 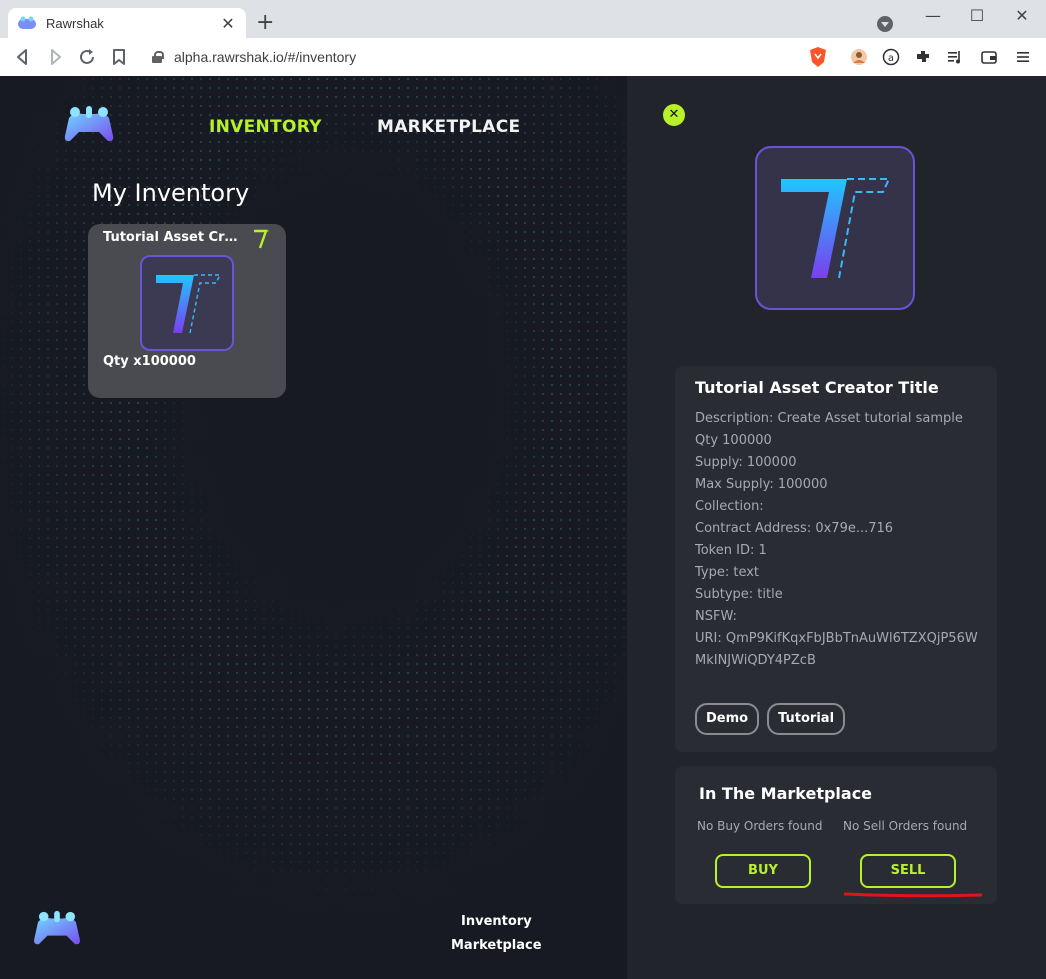 What do you see at coordinates (859, 57) in the screenshot?
I see `profile-avatar-icon` at bounding box center [859, 57].